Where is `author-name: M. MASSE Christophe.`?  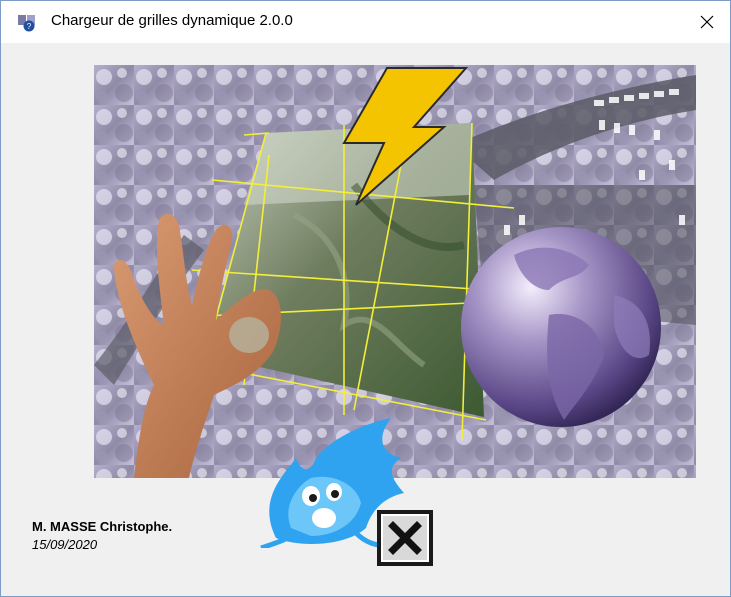 author-name: M. MASSE Christophe. is located at coordinates (102, 526).